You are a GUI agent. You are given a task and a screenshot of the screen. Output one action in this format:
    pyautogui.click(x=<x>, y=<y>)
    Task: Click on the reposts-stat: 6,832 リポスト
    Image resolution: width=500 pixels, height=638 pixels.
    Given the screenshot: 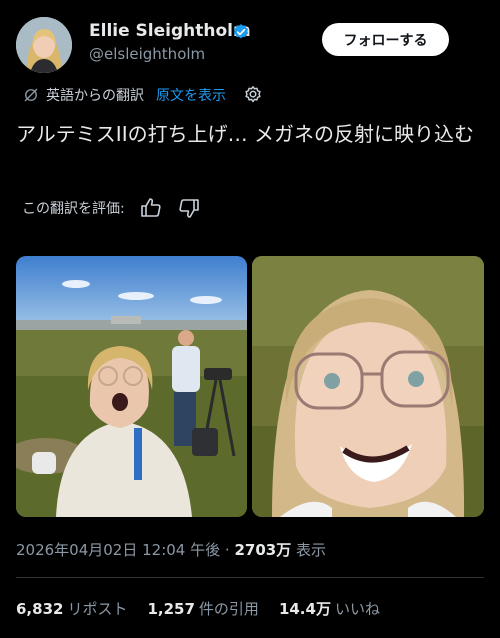 What is the action you would take?
    pyautogui.click(x=71, y=608)
    